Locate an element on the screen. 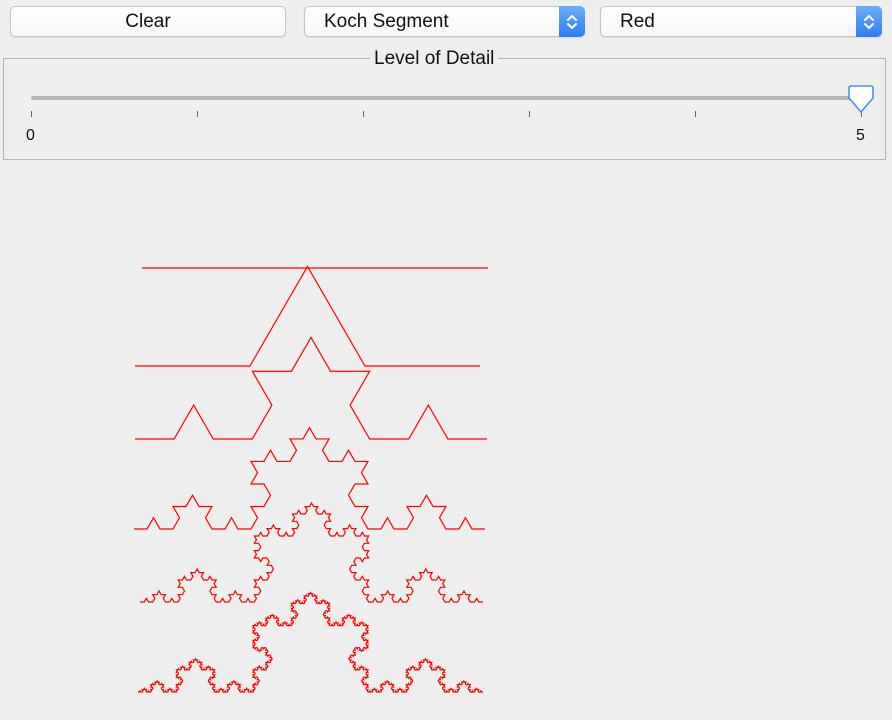  clear-button: Clear is located at coordinates (148, 21).